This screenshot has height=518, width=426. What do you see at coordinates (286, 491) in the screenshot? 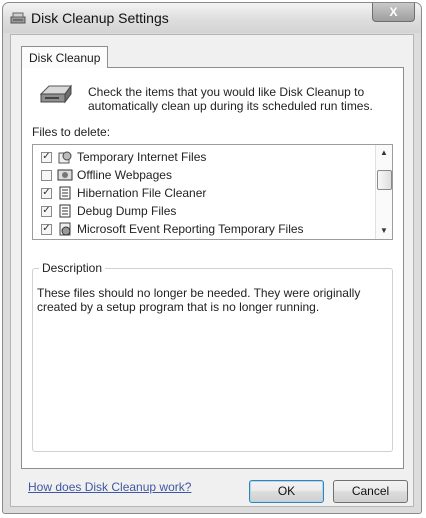
I see `ok-button: OK` at bounding box center [286, 491].